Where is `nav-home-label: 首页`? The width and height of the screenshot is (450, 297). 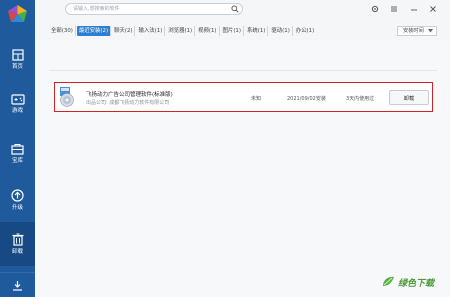
nav-home-label: 首页 is located at coordinates (17, 67).